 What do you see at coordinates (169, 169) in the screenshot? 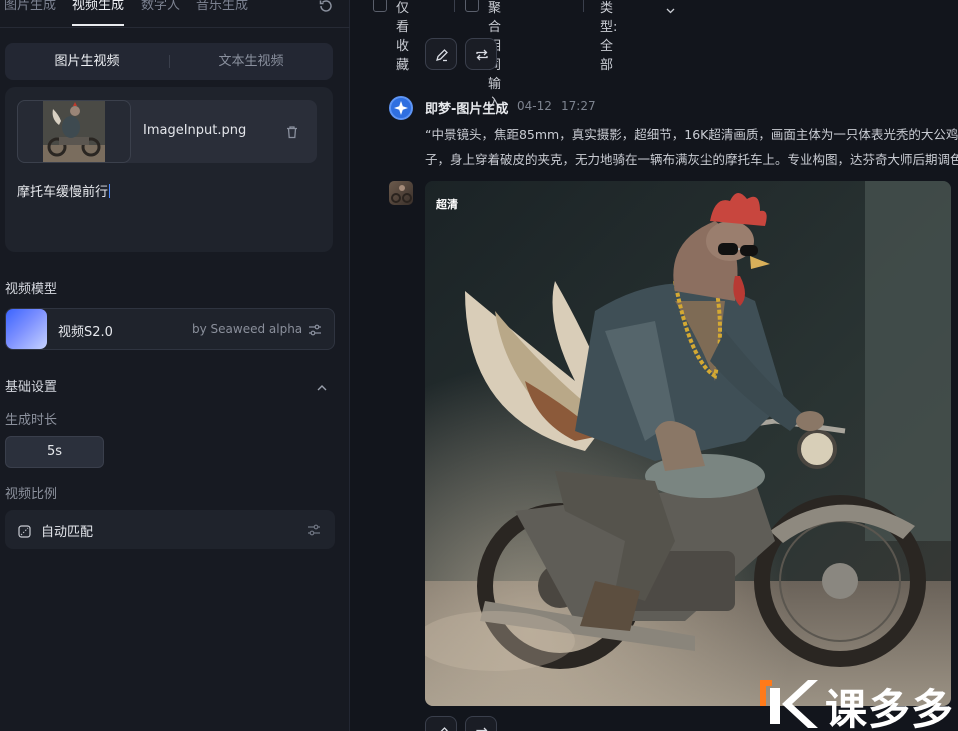
I see `prompt-input-box: ImageInput.png 摩托车缓慢前行` at bounding box center [169, 169].